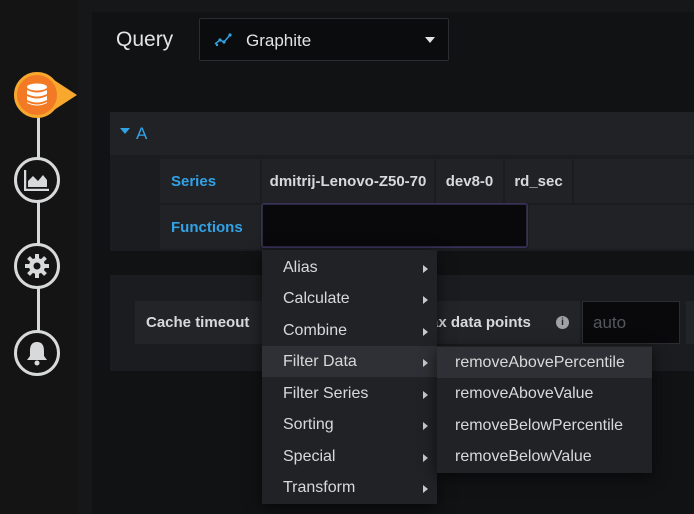 The height and width of the screenshot is (514, 694). I want to click on series-segment: dmitrij-Lenovo-Z50-70, so click(348, 181).